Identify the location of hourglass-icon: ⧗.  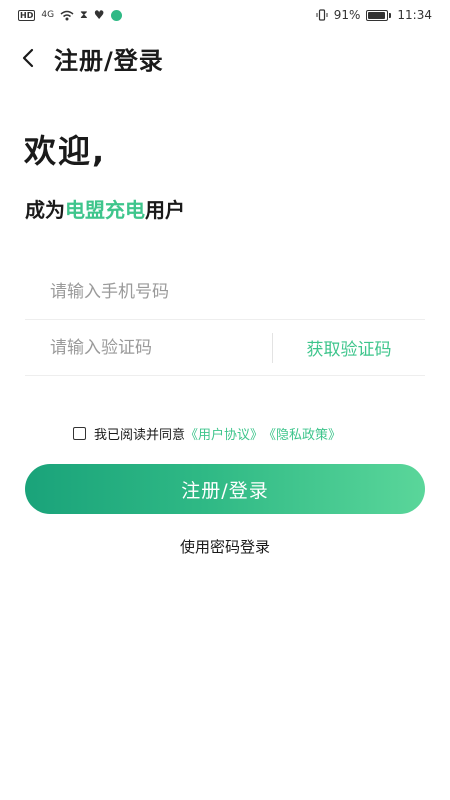
(84, 14).